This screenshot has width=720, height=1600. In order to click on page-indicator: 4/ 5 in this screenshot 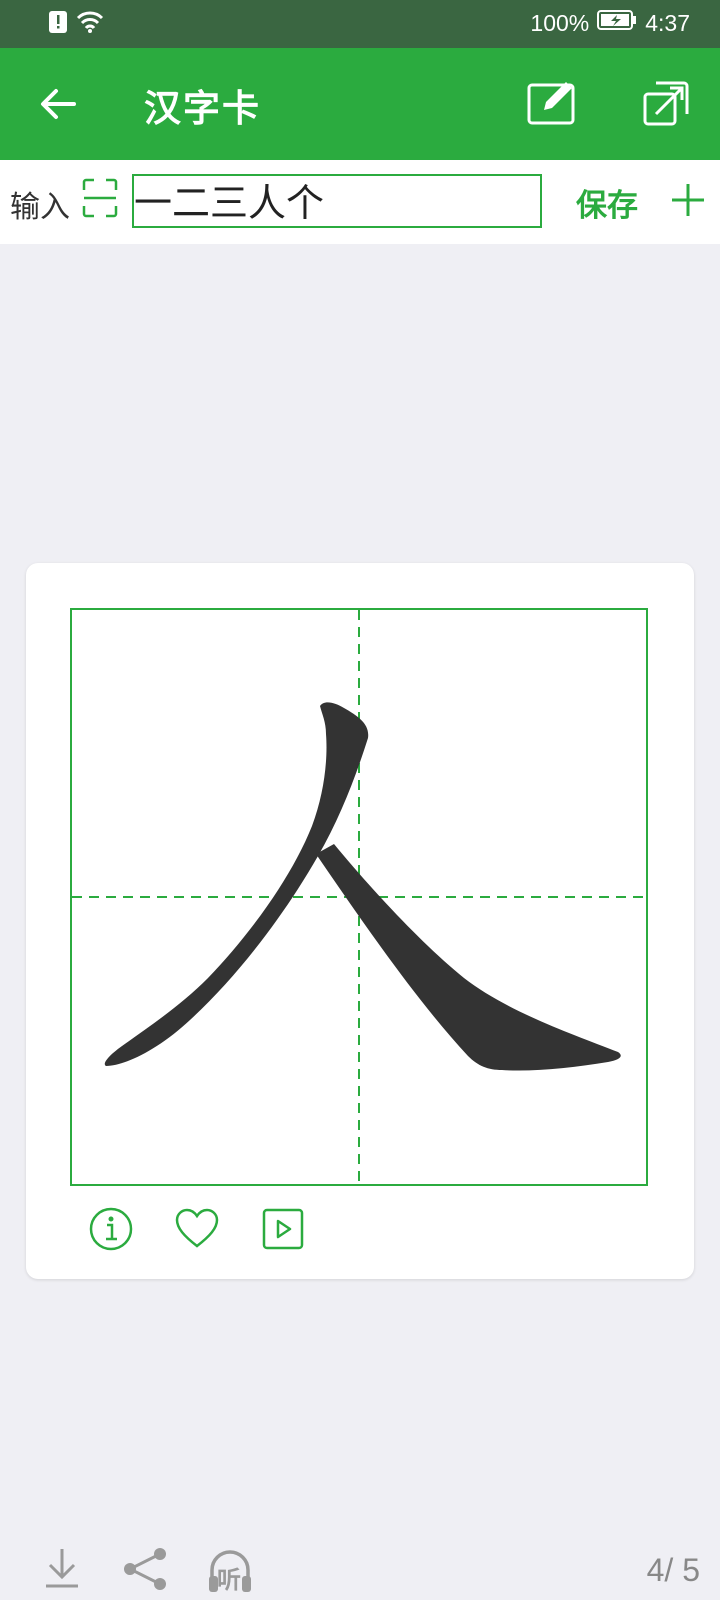, I will do `click(673, 1570)`.